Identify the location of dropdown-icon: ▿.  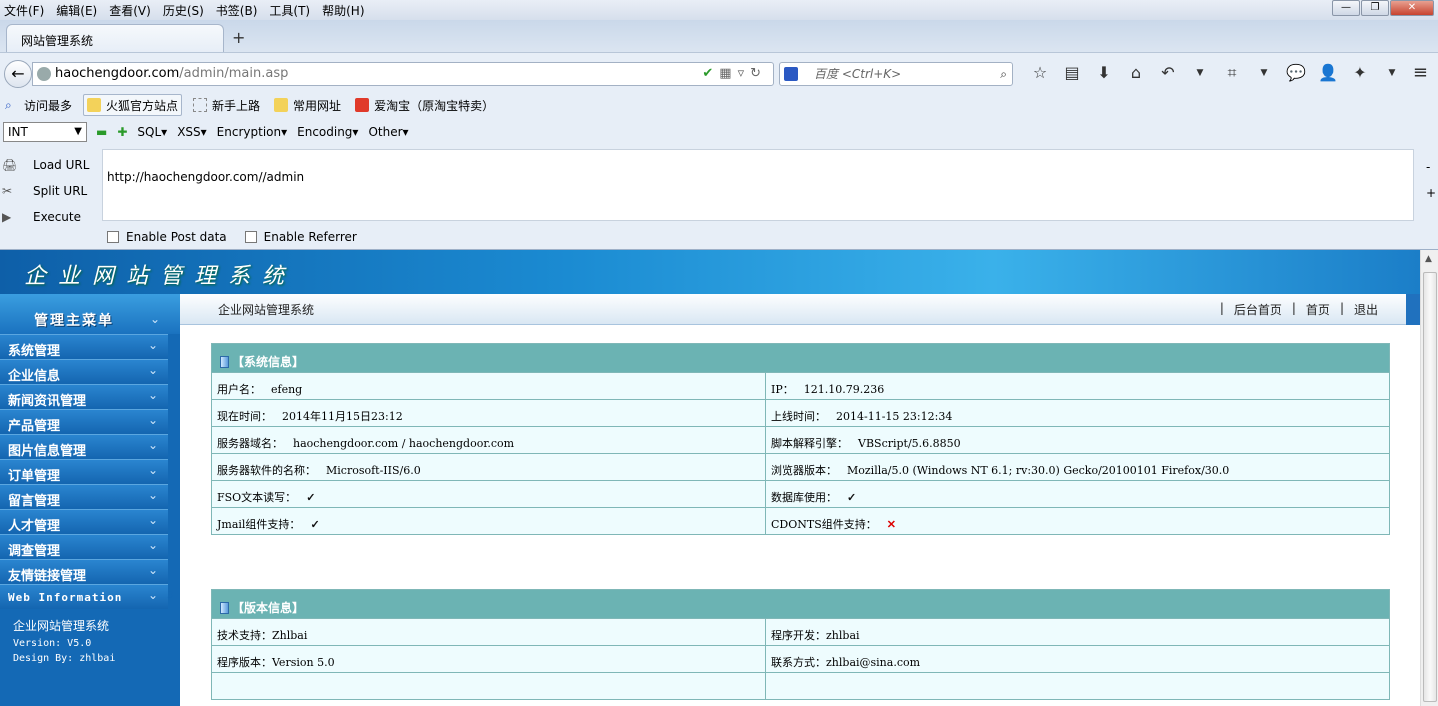
(744, 73).